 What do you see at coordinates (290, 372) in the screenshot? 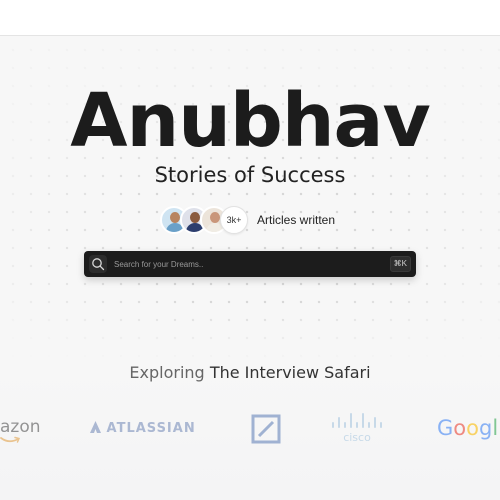
I see `companies-heading-emphasis: The Interview Safari` at bounding box center [290, 372].